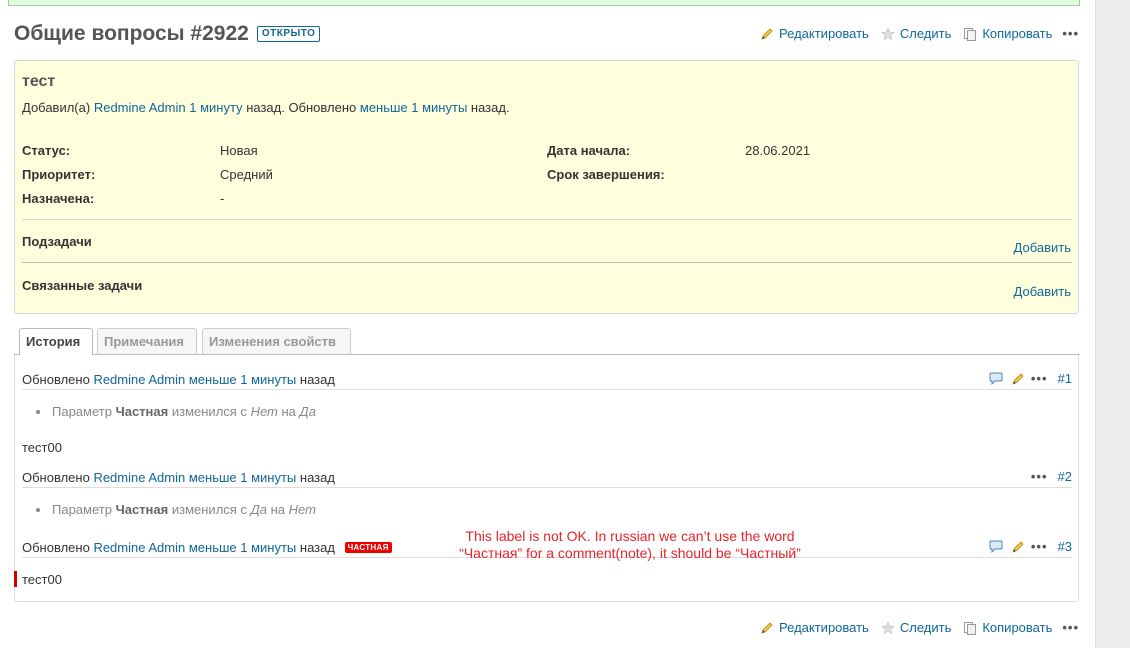 This screenshot has height=648, width=1130. Describe the element at coordinates (1026, 378) in the screenshot. I see `journal-actions: ••• #1` at that location.